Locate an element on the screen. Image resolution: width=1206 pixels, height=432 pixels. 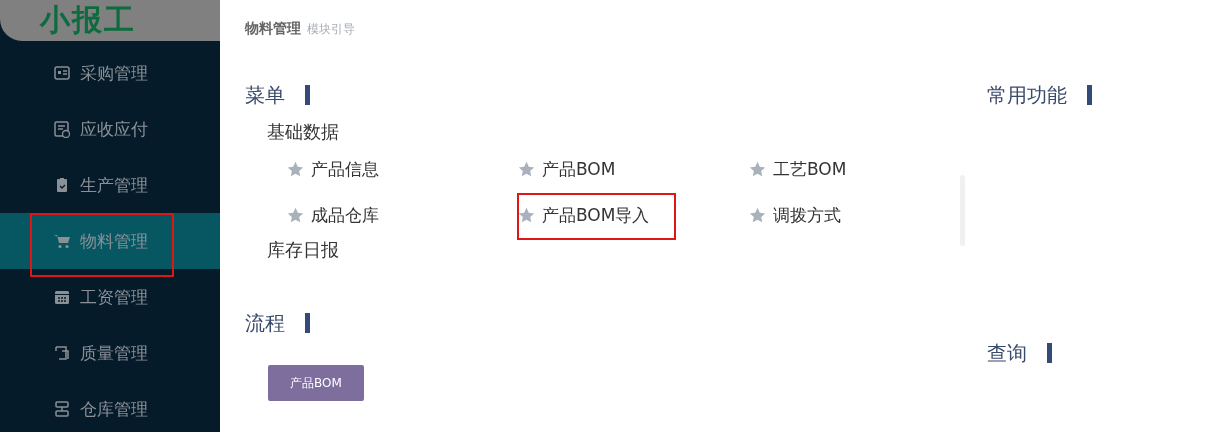
logo-text: 小报工 is located at coordinates (88, 20).